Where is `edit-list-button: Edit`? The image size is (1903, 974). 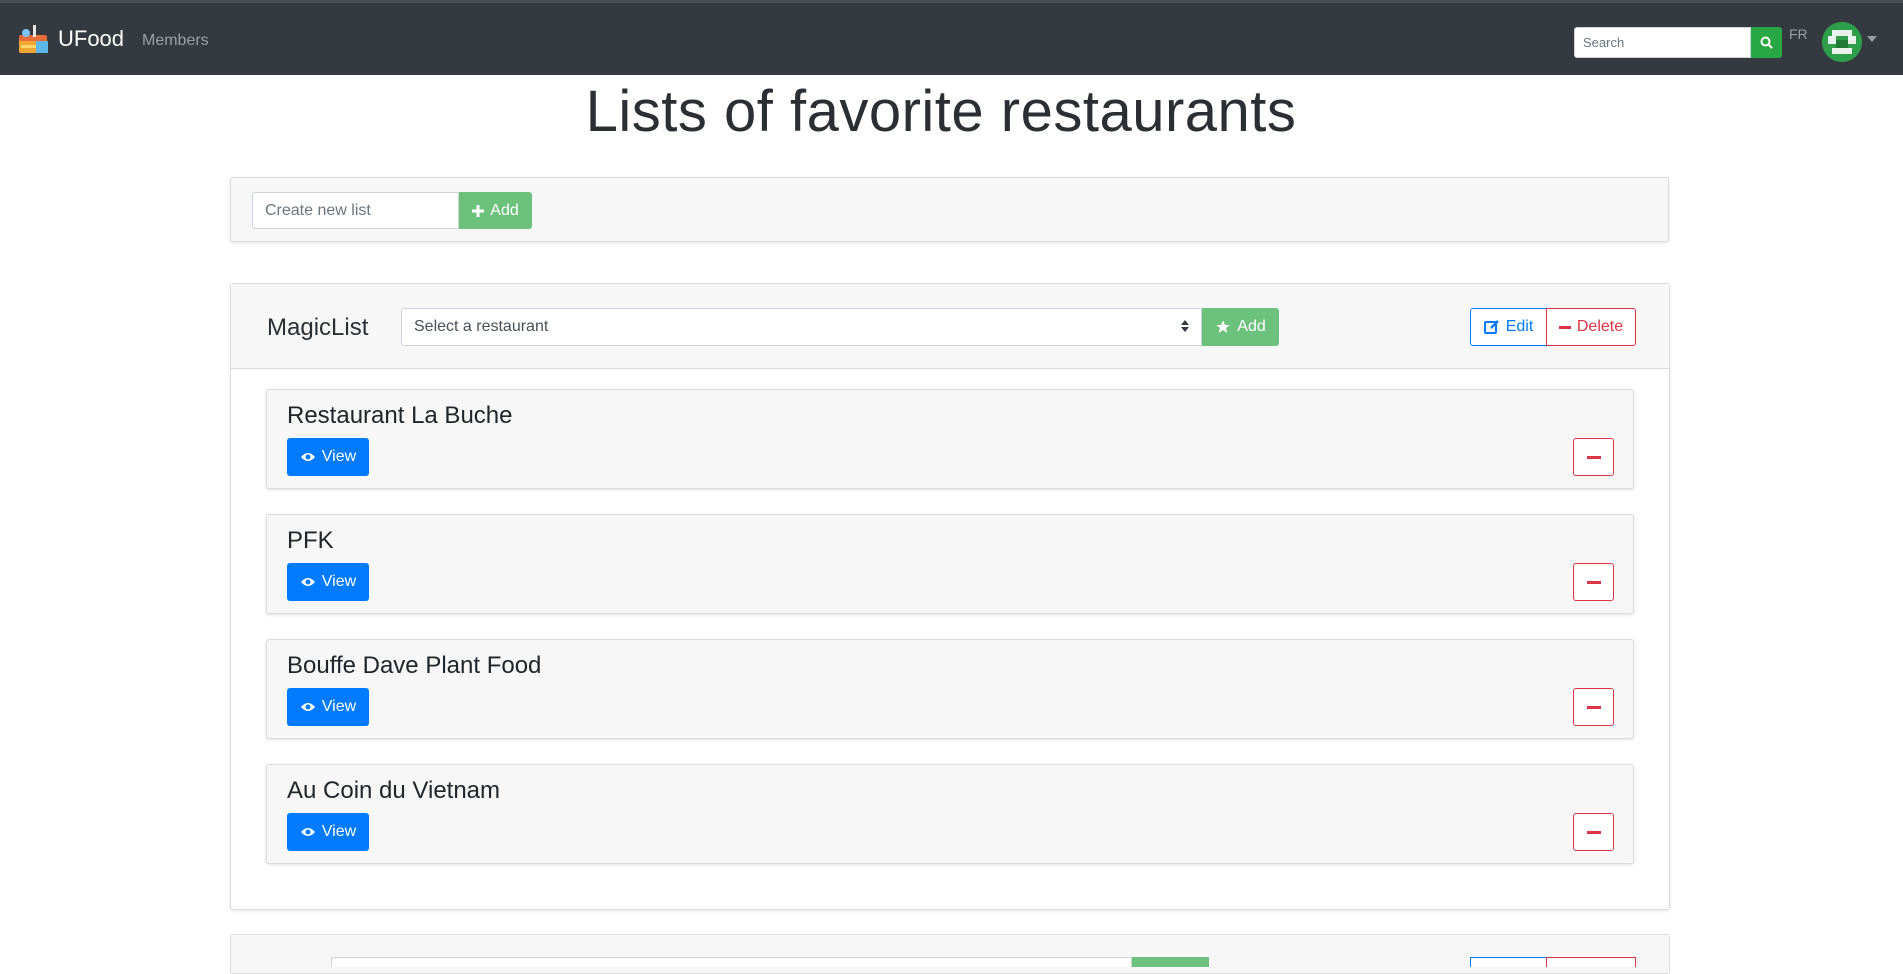
edit-list-button: Edit is located at coordinates (1508, 327).